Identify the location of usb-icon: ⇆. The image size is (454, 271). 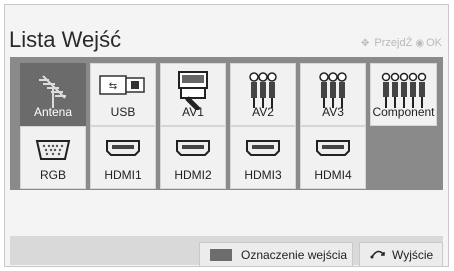
(123, 85).